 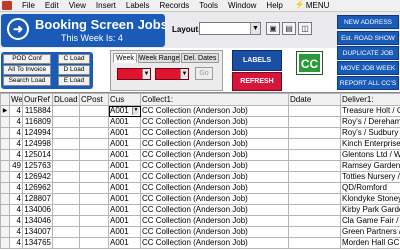 I want to click on cell-deliver1: Klondyke Stoney, so click(x=370, y=199).